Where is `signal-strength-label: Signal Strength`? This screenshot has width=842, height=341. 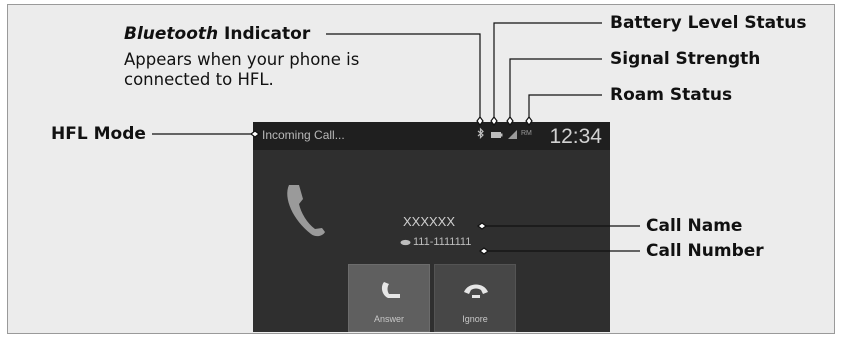
signal-strength-label: Signal Strength is located at coordinates (685, 59).